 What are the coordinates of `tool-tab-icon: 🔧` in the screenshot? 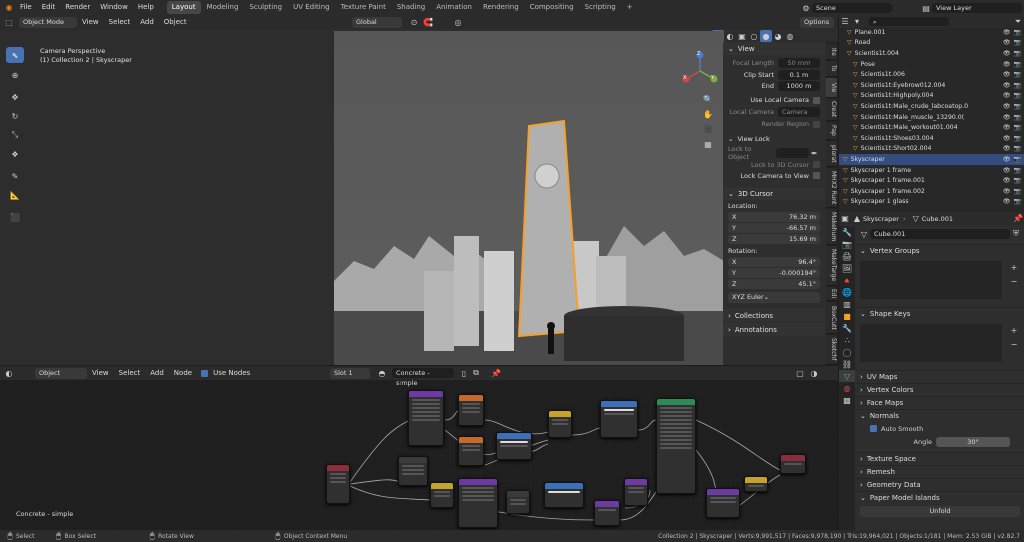 It's located at (847, 232).